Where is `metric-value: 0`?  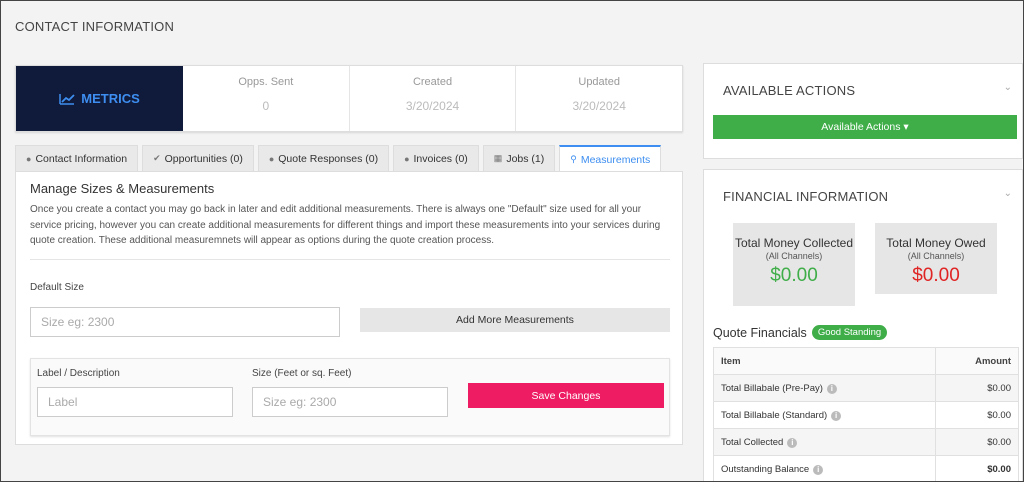 metric-value: 0 is located at coordinates (266, 106).